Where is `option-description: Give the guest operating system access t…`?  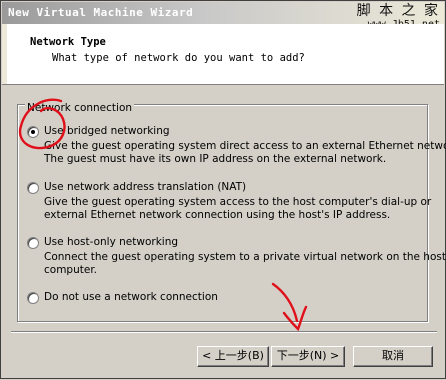 option-description: Give the guest operating system access t… is located at coordinates (237, 209).